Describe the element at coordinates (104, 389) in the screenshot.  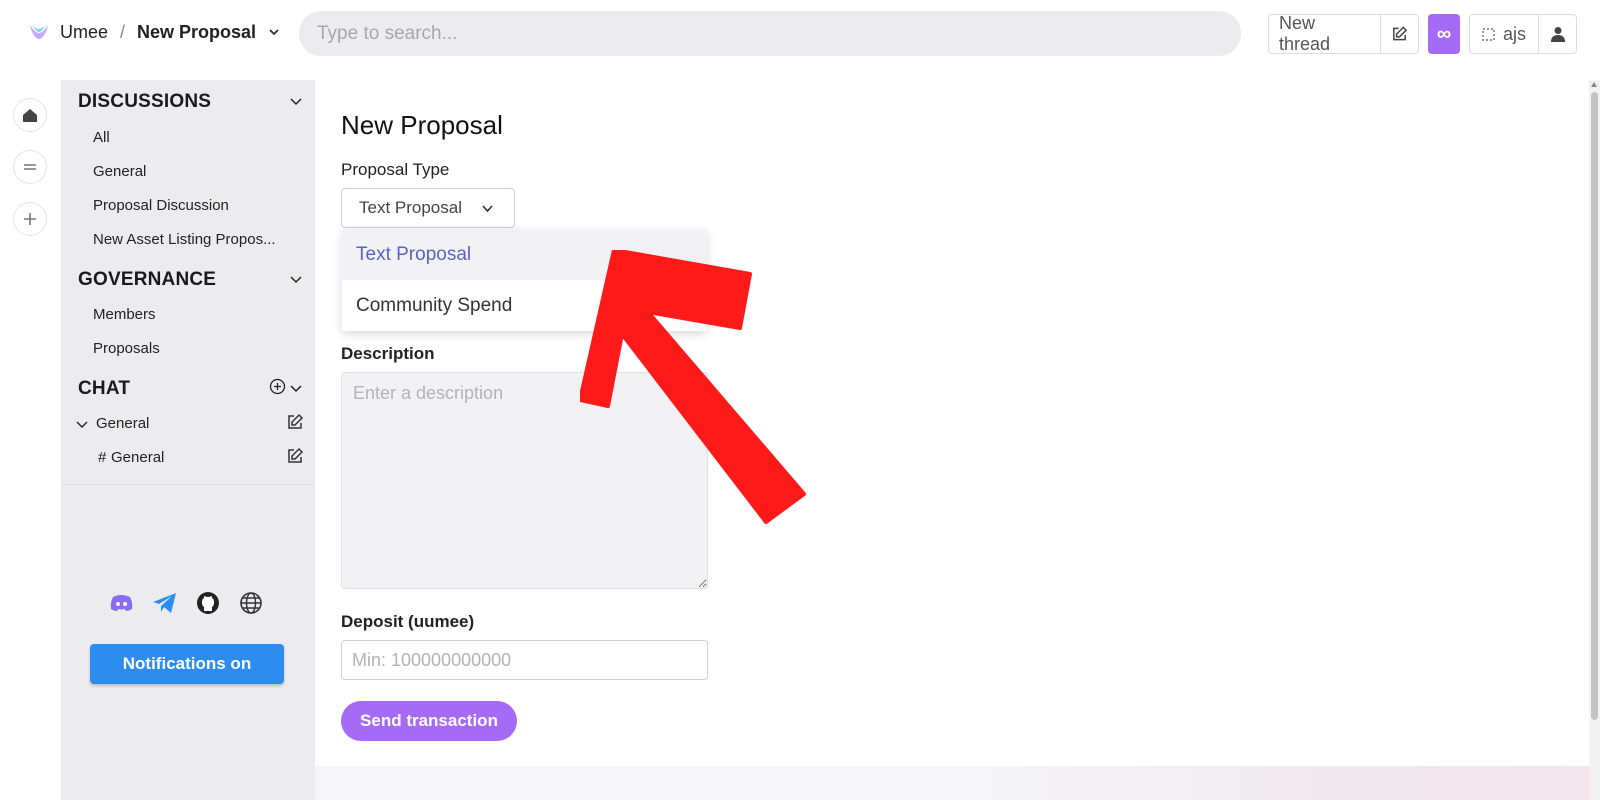
I see `section-chat-title: CHAT` at that location.